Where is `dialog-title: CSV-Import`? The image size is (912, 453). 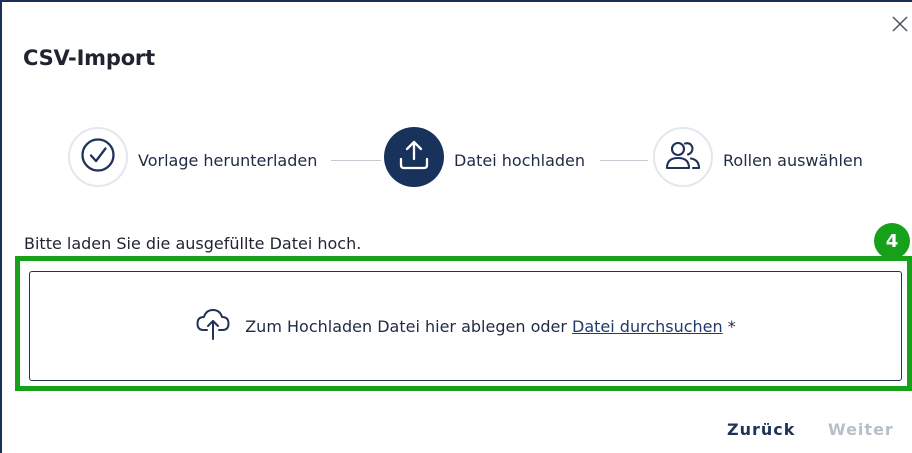
dialog-title: CSV-Import is located at coordinates (89, 58).